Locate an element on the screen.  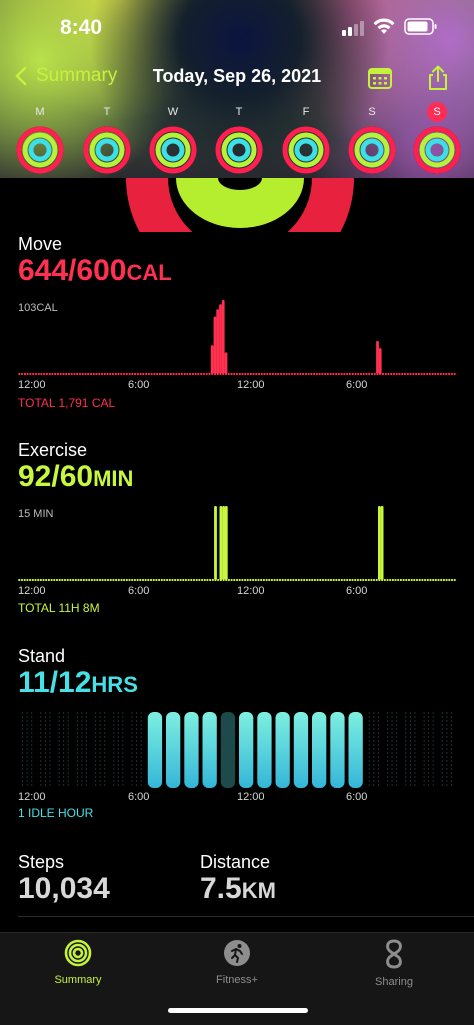
week-day-1: T is located at coordinates (107, 139).